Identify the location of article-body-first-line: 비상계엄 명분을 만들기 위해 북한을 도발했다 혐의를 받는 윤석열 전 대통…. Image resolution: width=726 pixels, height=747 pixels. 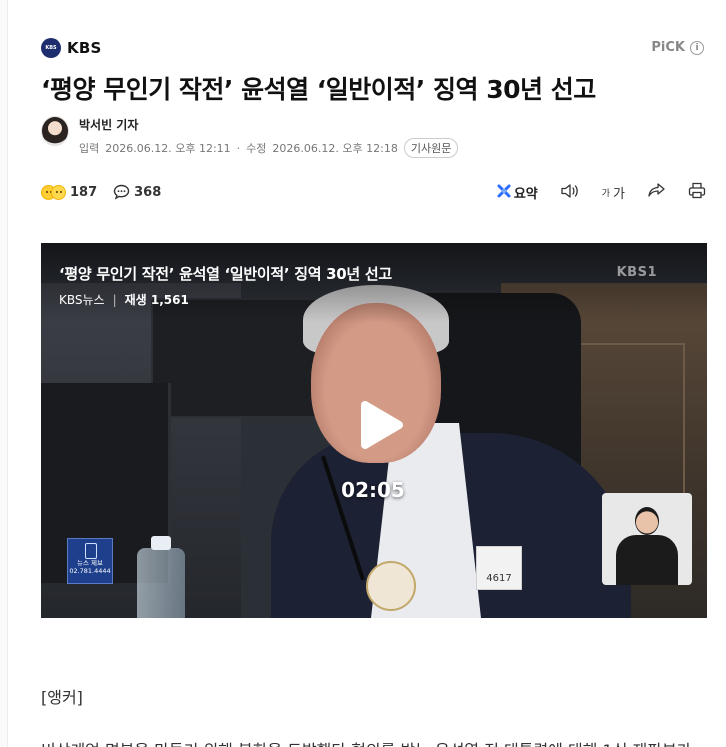
(366, 742).